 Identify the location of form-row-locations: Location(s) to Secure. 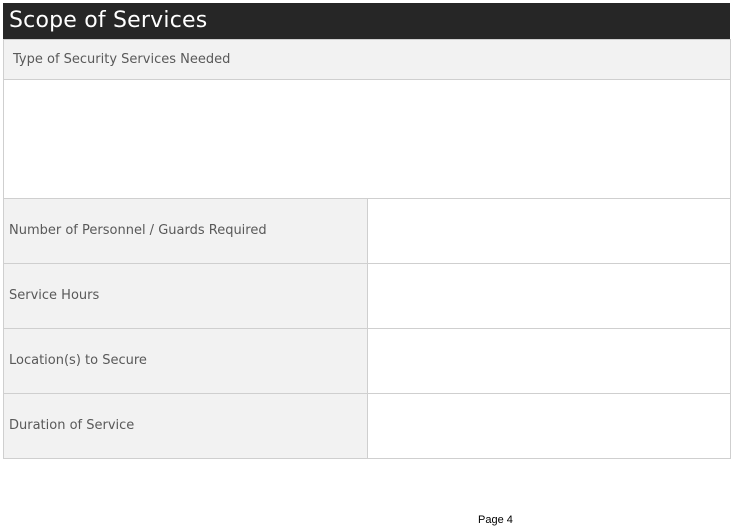
(367, 361).